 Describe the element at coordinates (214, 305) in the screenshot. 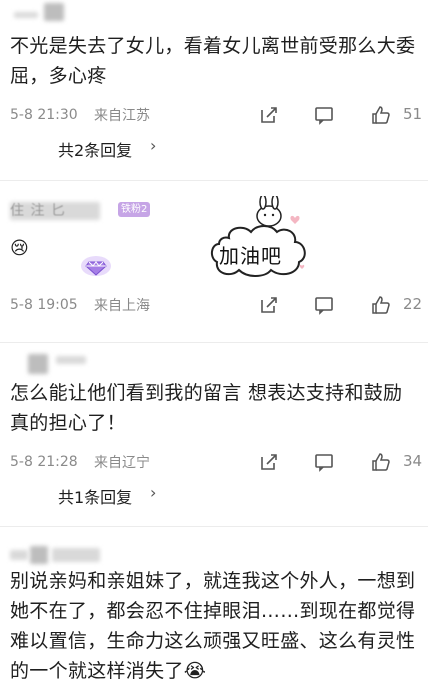

I see `comment-2-meta: 5-8 19:05 来自上海 22` at that location.